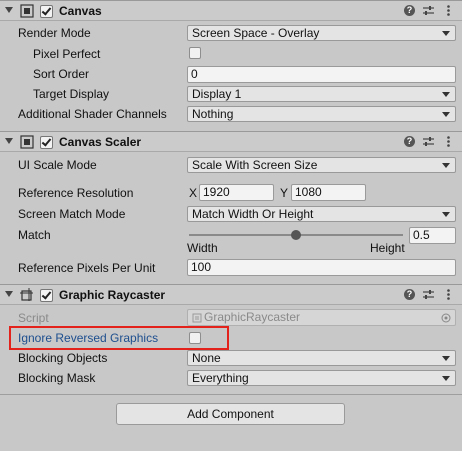  What do you see at coordinates (46, 142) in the screenshot?
I see `canvas-scaler-enabled-checkbox` at bounding box center [46, 142].